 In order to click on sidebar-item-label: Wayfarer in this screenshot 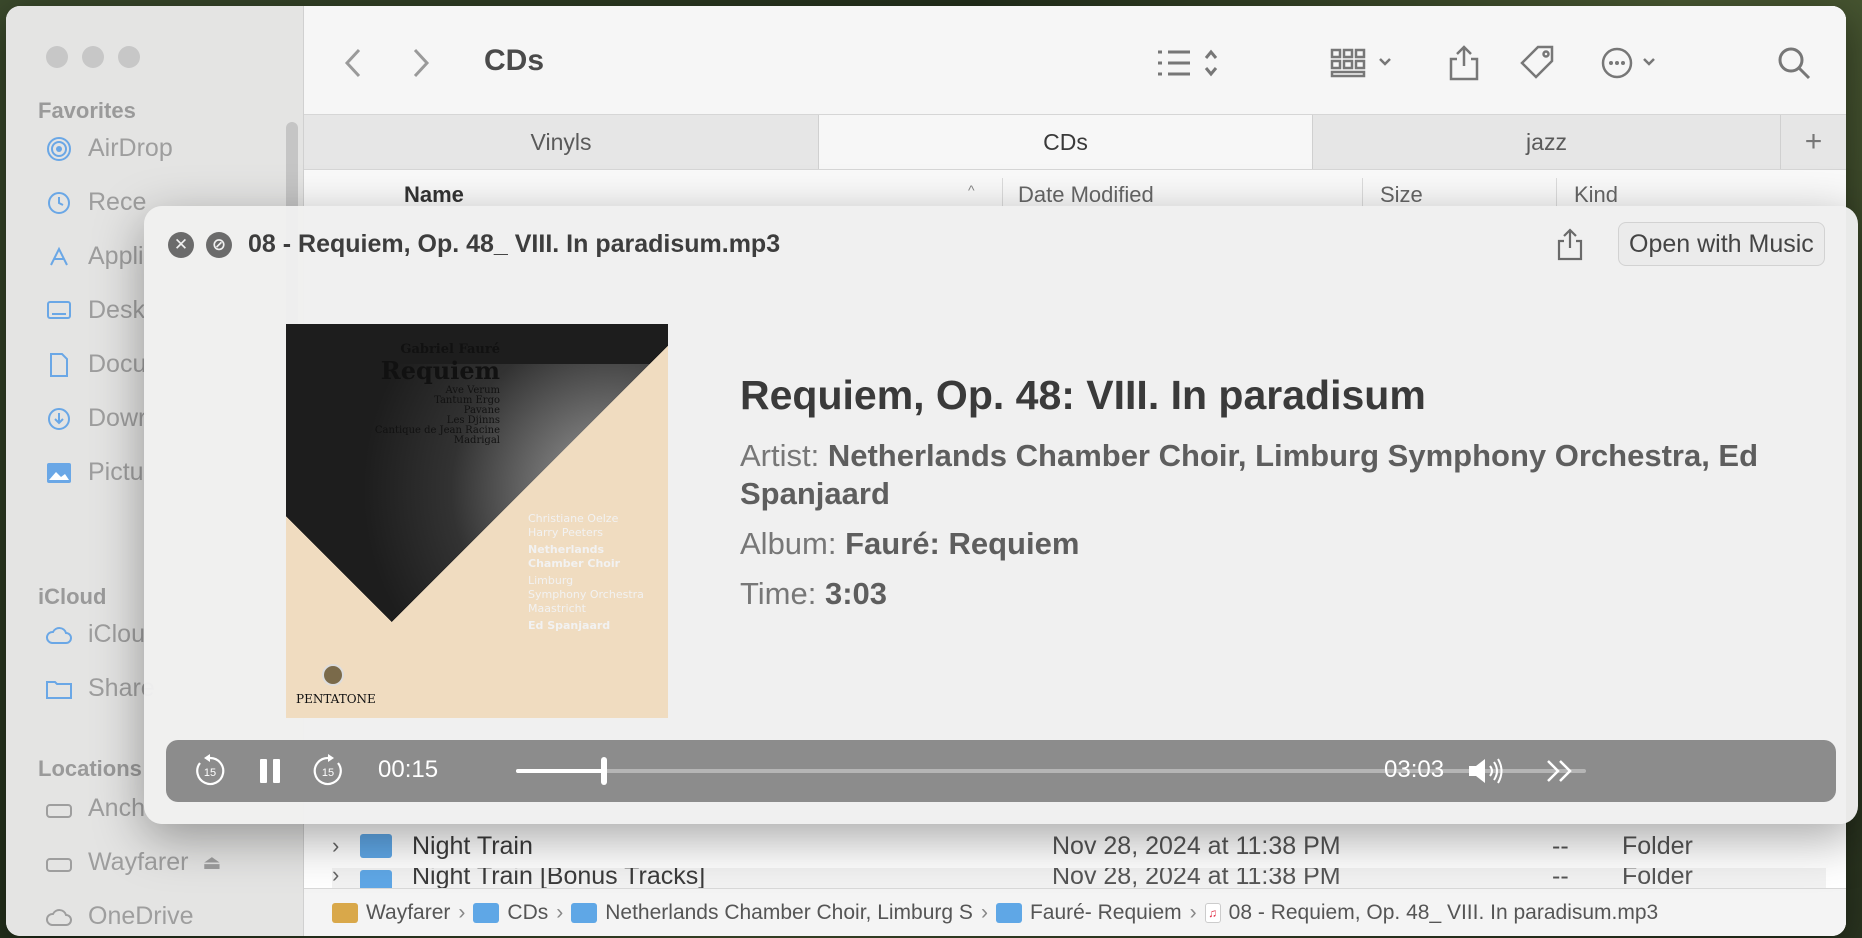, I will do `click(138, 862)`.